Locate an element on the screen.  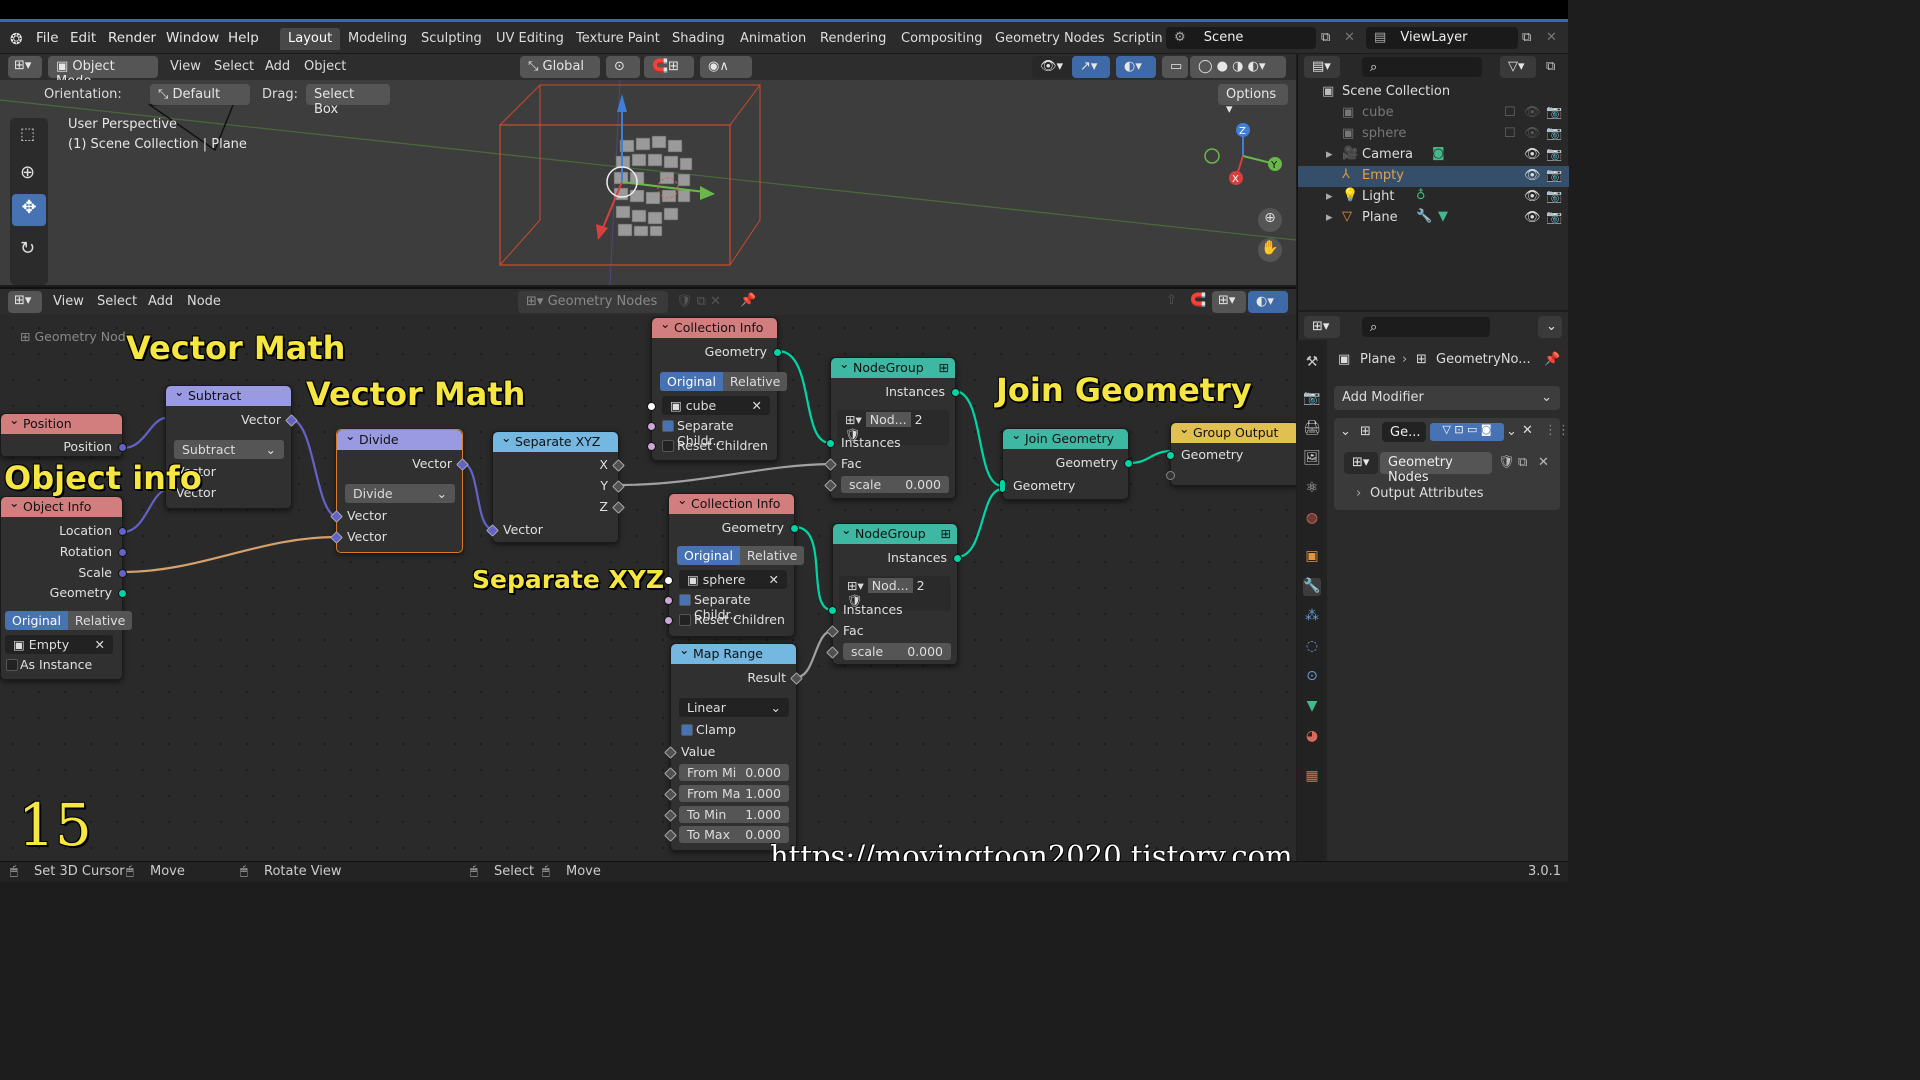
rotate-tool-icon: ↻ is located at coordinates (27, 248).